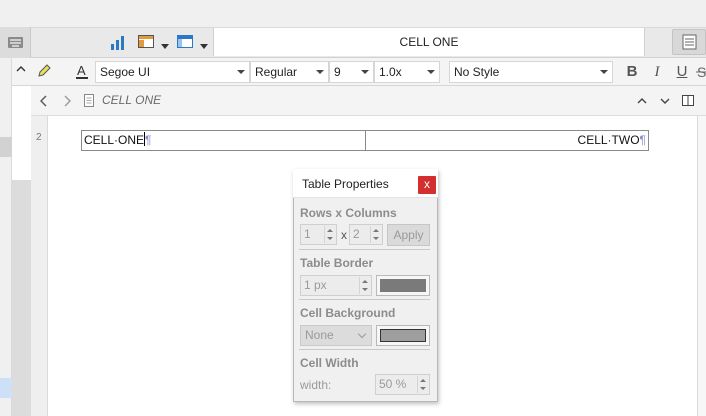 Image resolution: width=706 pixels, height=416 pixels. Describe the element at coordinates (531, 72) in the screenshot. I see `paragraph-style-select: No Style` at that location.